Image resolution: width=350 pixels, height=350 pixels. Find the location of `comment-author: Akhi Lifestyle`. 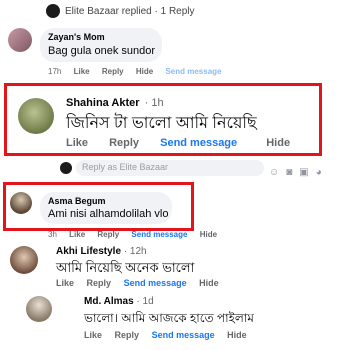

comment-author: Akhi Lifestyle is located at coordinates (88, 251).